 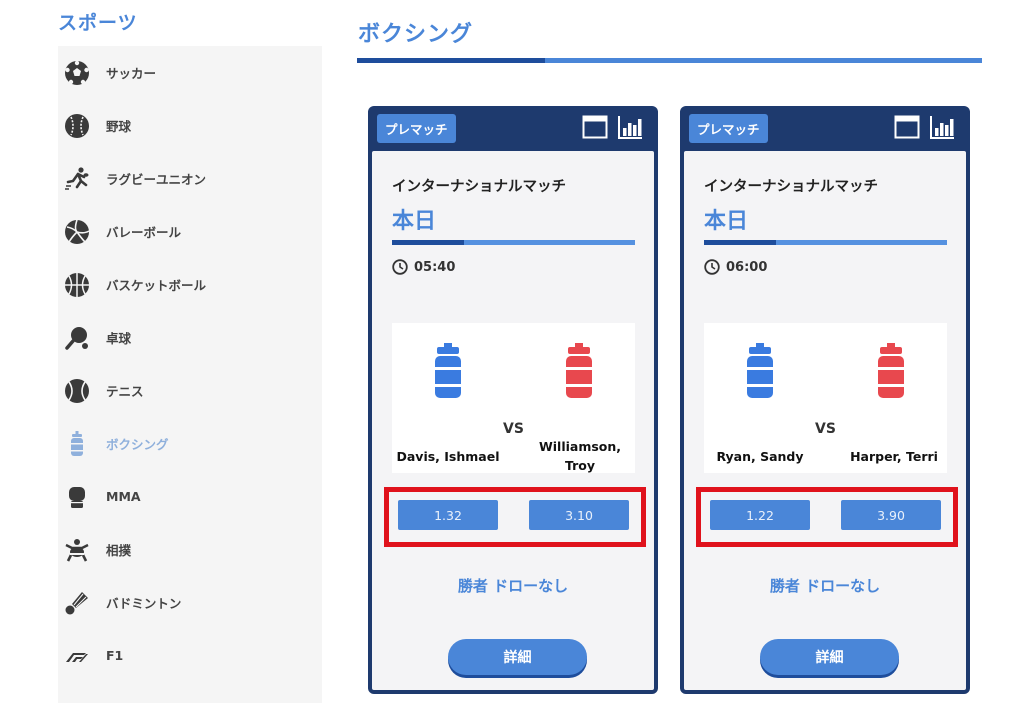 I want to click on sidebar-item-badminton: バドミントン, so click(x=190, y=602).